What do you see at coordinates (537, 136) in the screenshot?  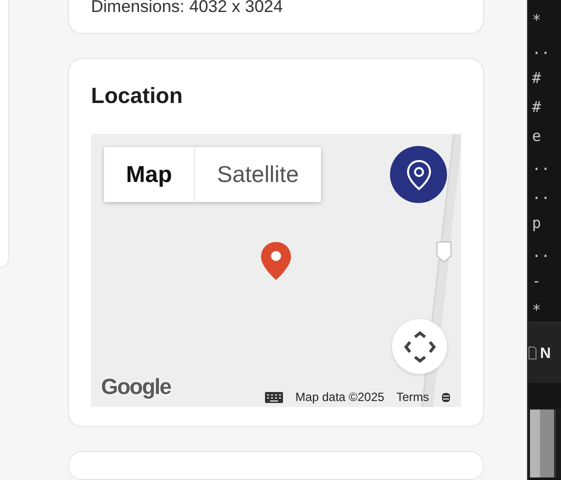 I see `code-line: e` at bounding box center [537, 136].